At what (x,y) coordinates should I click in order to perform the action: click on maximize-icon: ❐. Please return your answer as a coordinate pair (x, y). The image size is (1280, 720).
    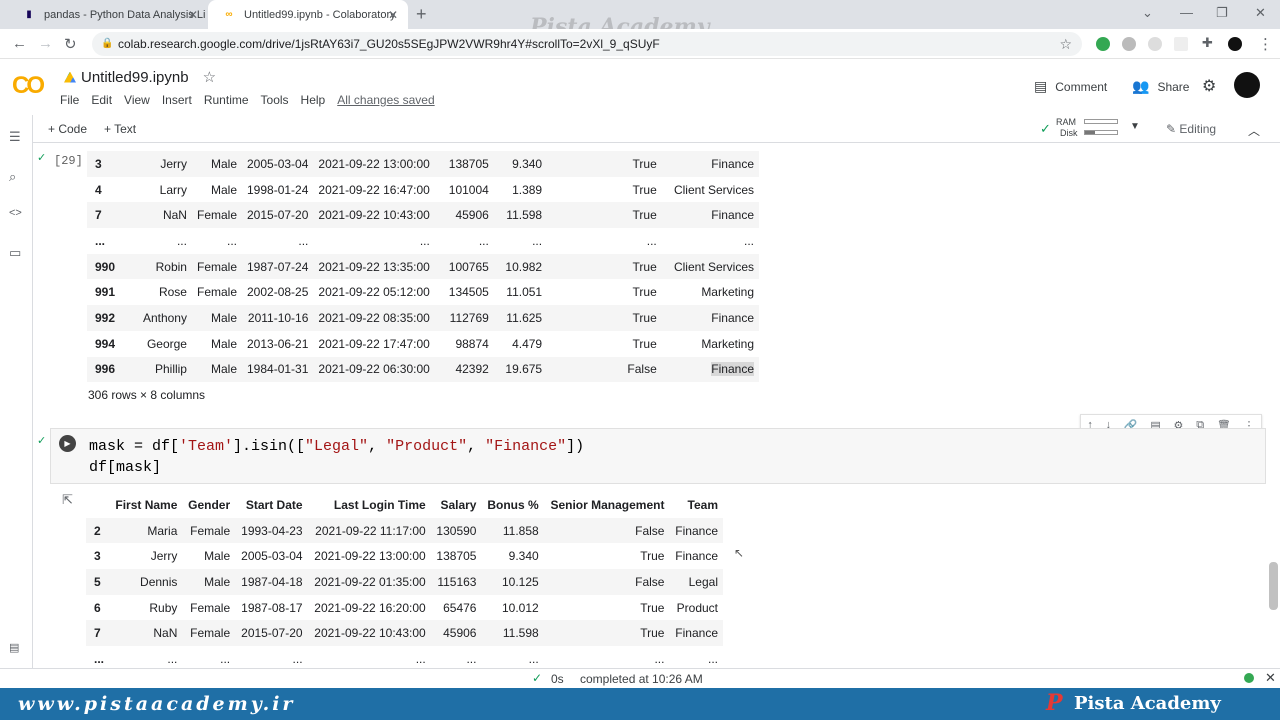
    Looking at the image, I should click on (1222, 13).